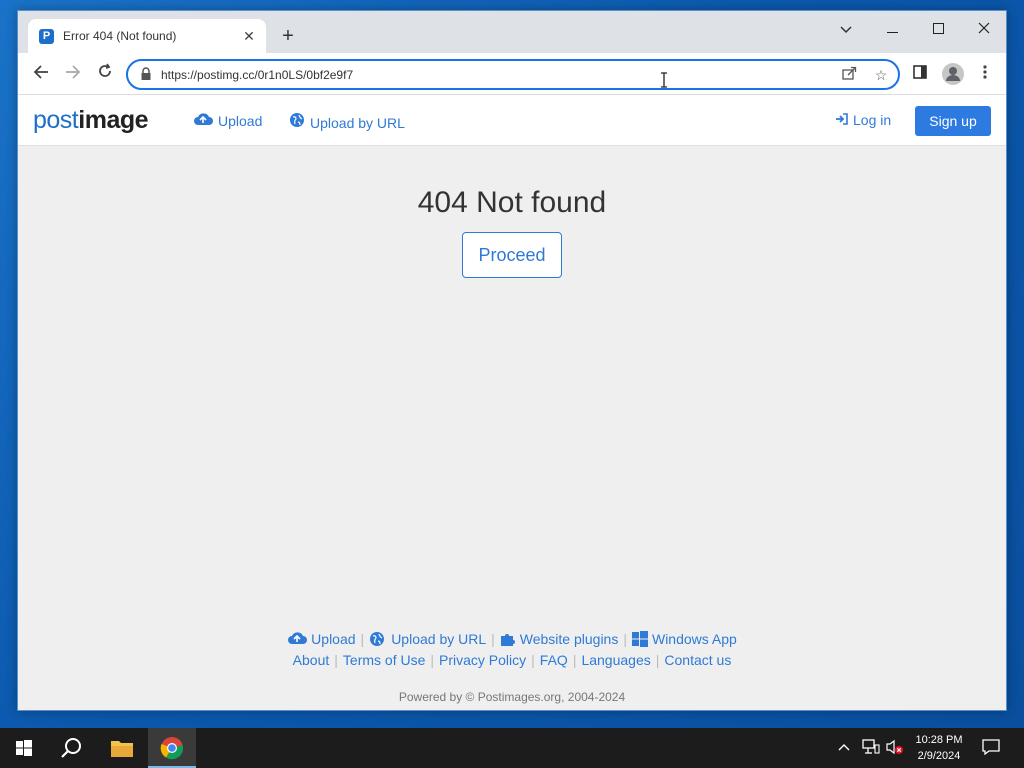 This screenshot has height=768, width=1024. Describe the element at coordinates (105, 74) in the screenshot. I see `reload-icon` at that location.